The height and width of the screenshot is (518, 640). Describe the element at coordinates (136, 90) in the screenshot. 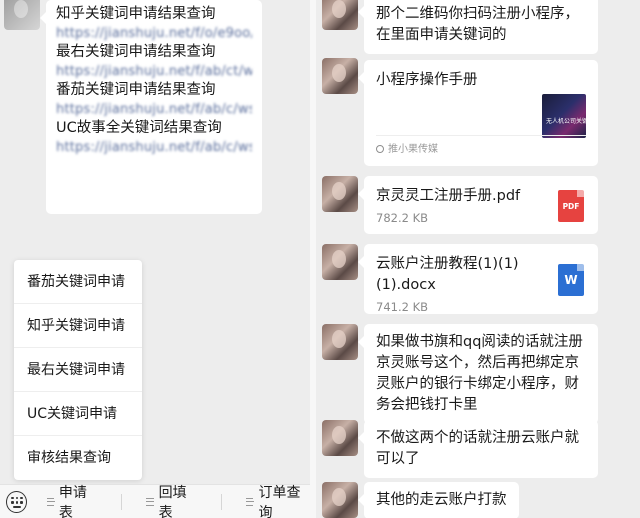

I see `link-title: 番茄关键词申请结果查询` at that location.